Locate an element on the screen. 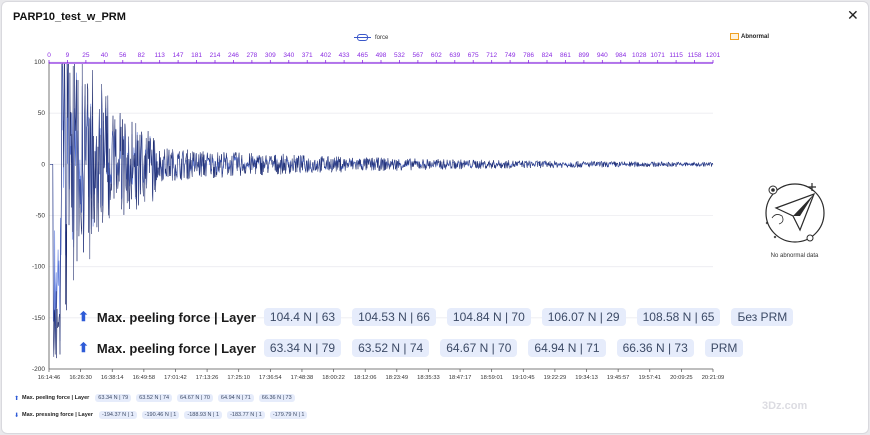 This screenshot has height=435, width=870. top-axis-label: 465 is located at coordinates (362, 55).